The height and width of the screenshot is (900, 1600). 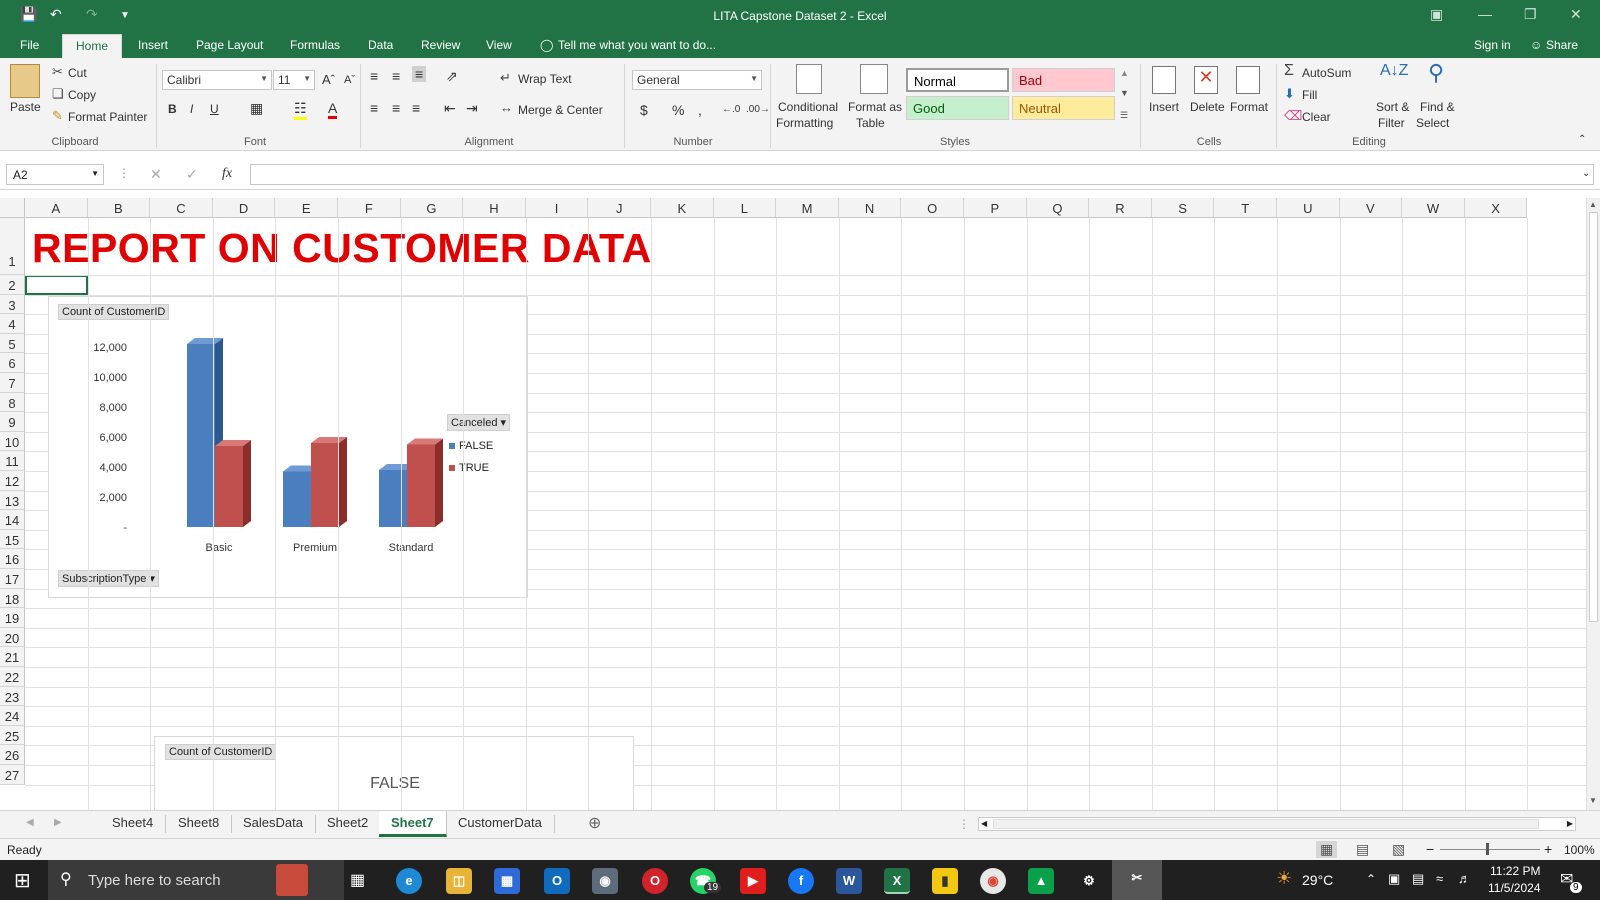 What do you see at coordinates (700, 110) in the screenshot?
I see `comma-icon: ,` at bounding box center [700, 110].